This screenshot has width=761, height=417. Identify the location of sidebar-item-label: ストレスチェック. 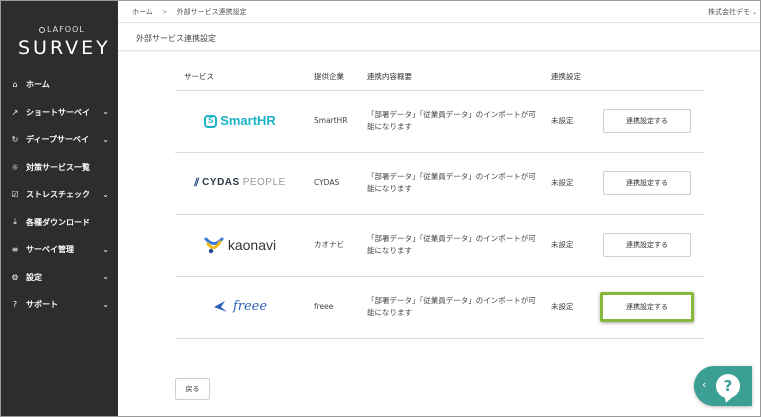
(58, 195).